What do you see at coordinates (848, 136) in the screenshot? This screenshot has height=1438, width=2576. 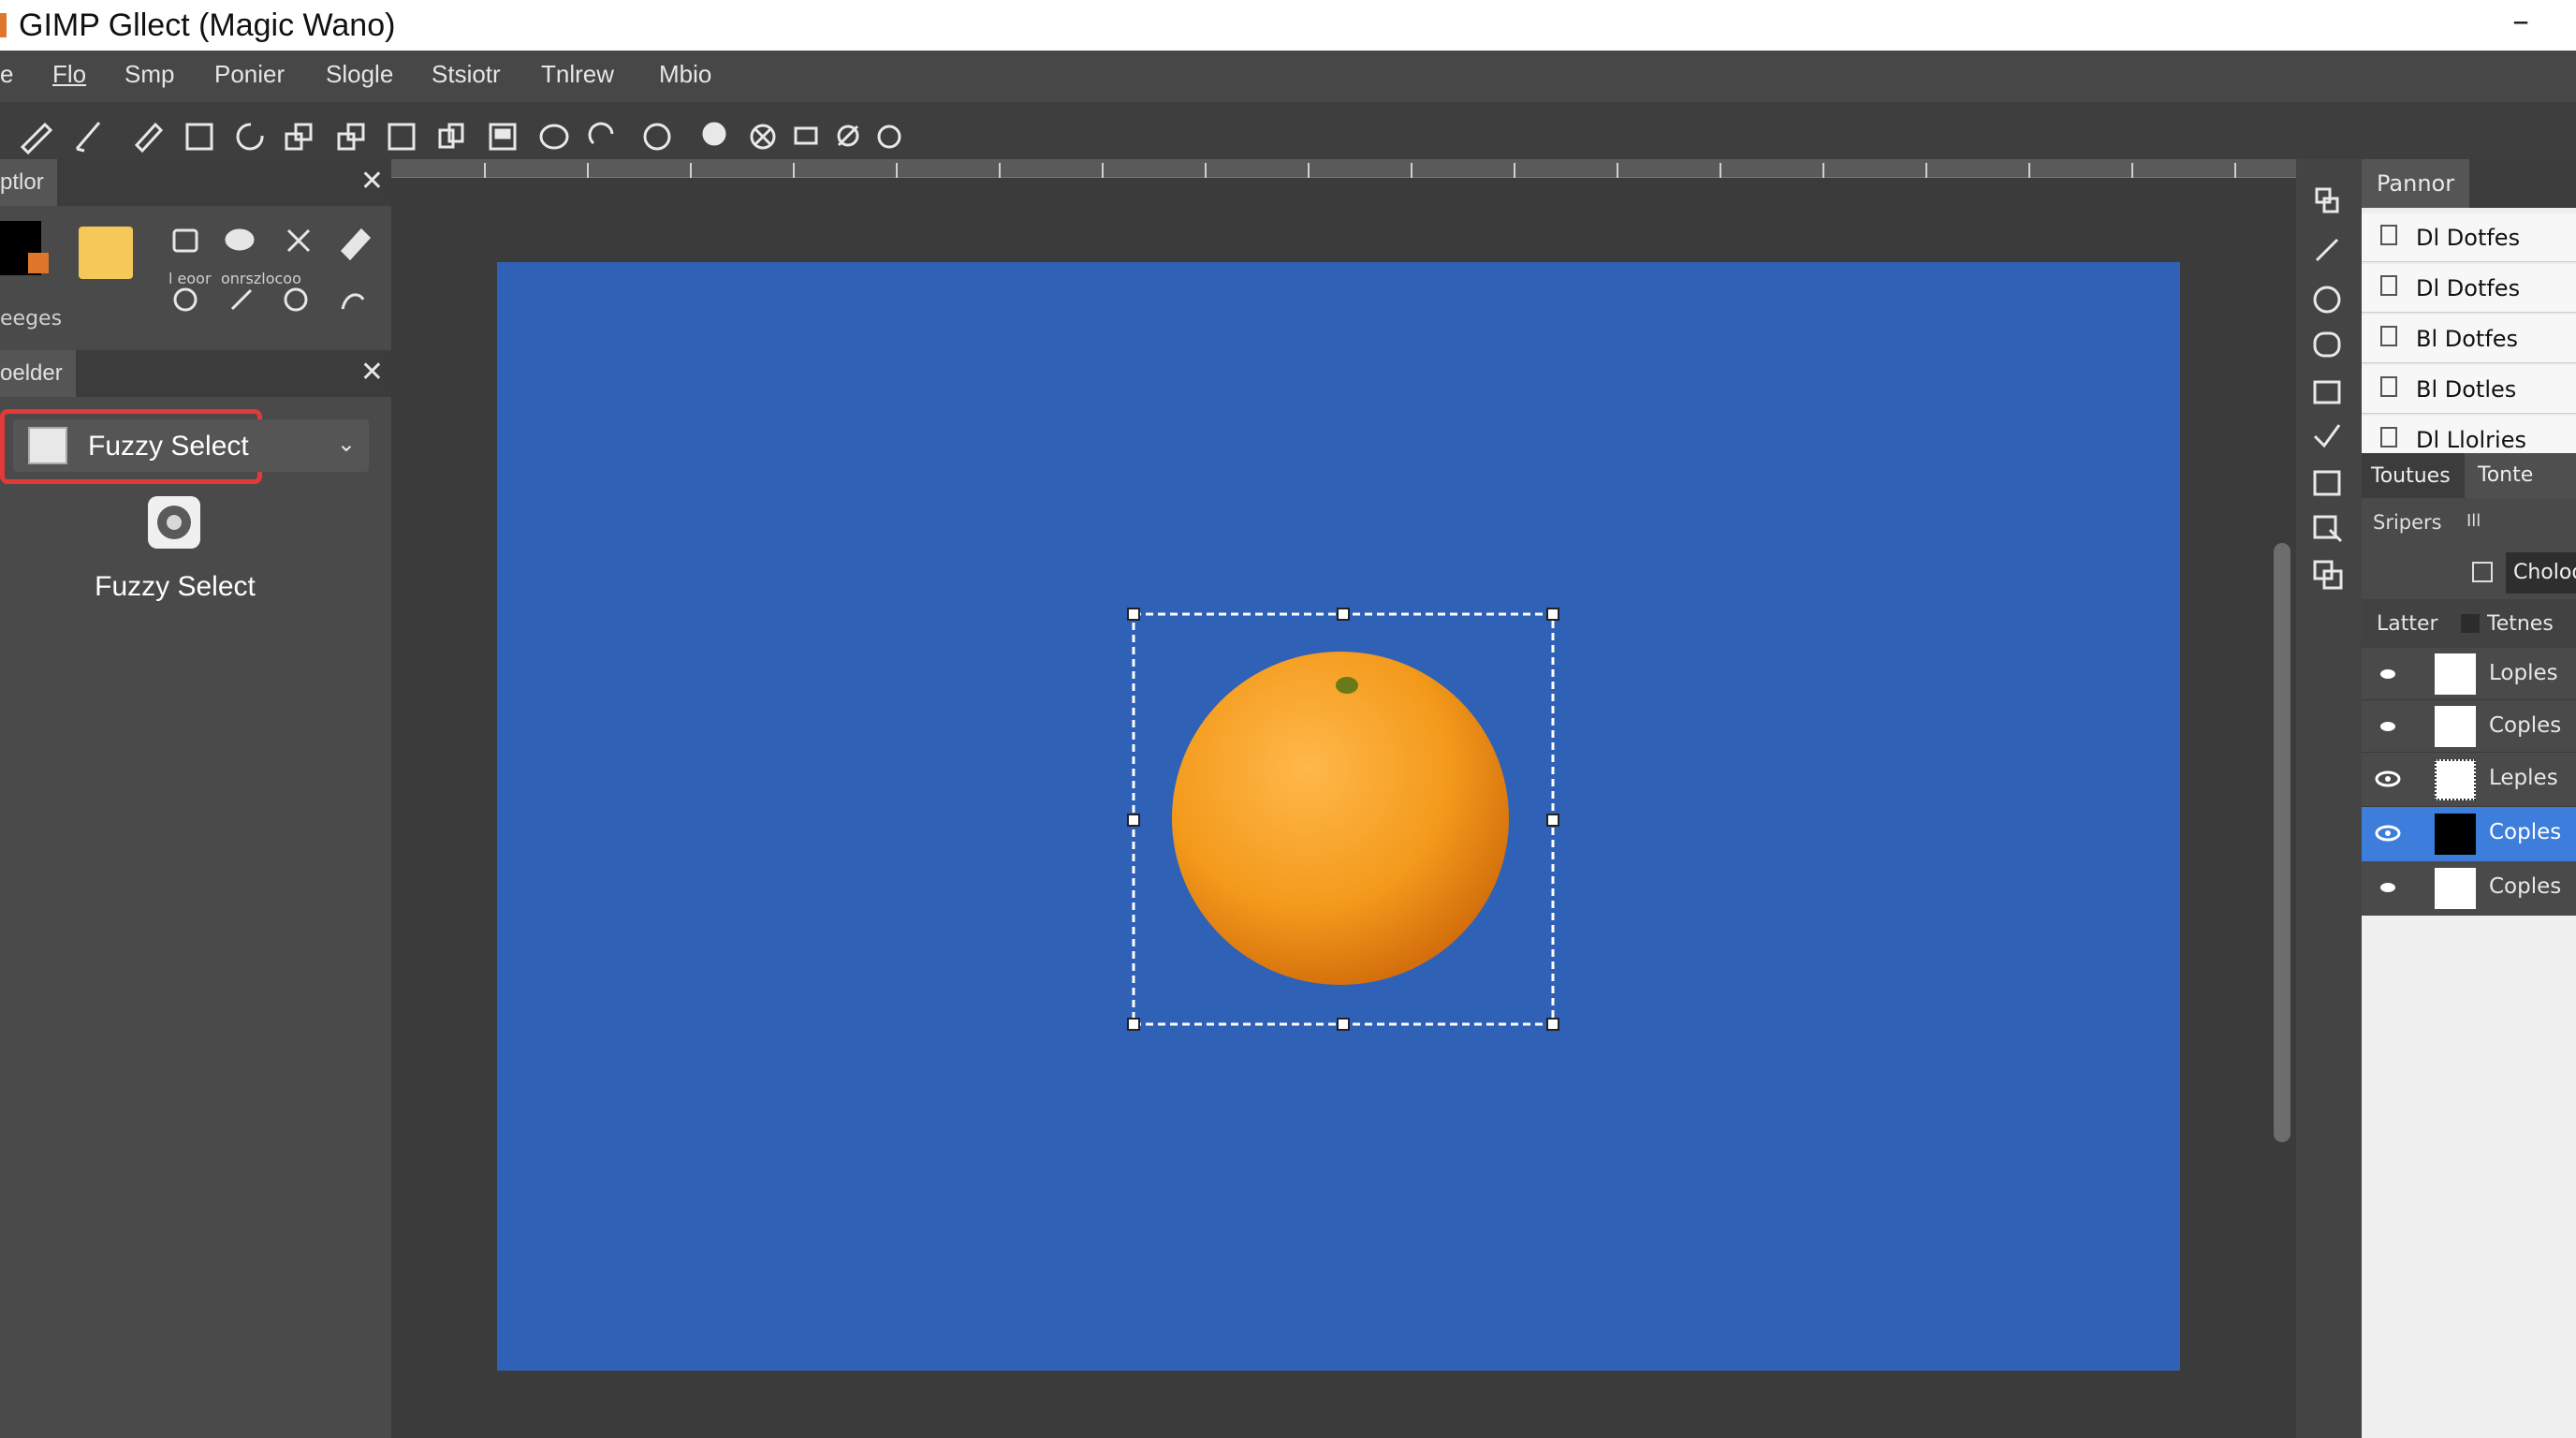 I see `clone-icon` at bounding box center [848, 136].